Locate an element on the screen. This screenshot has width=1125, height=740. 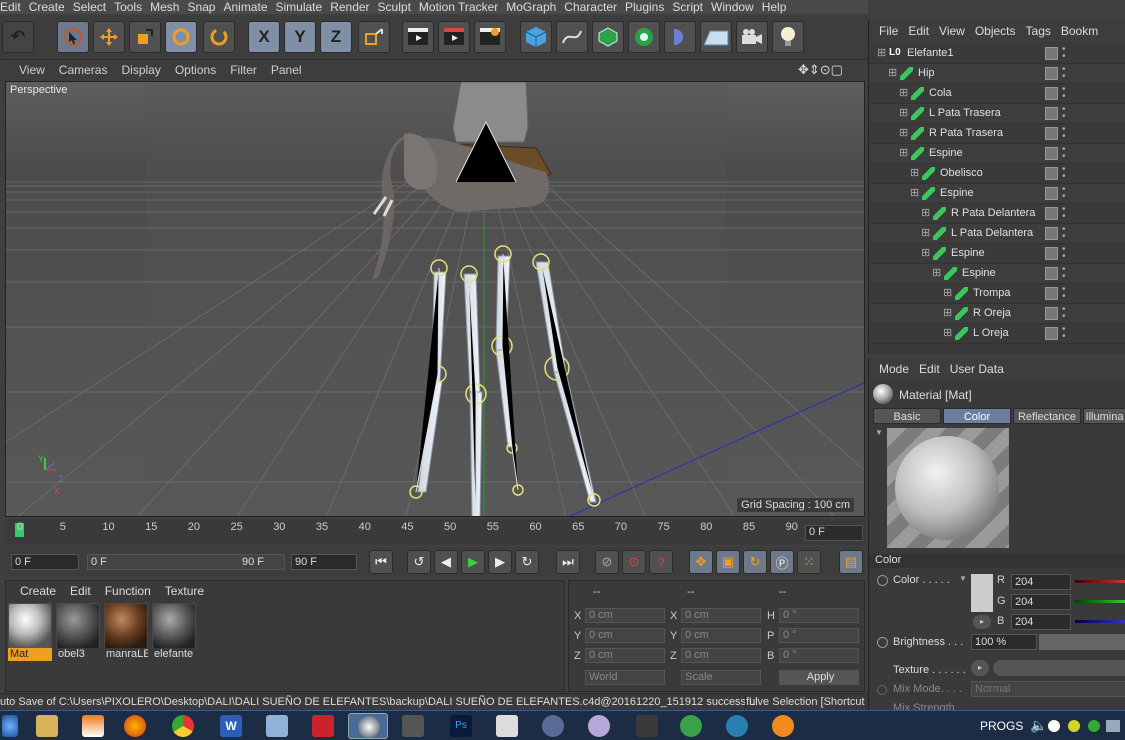
menu-item: Mesh is located at coordinates (168, 7).